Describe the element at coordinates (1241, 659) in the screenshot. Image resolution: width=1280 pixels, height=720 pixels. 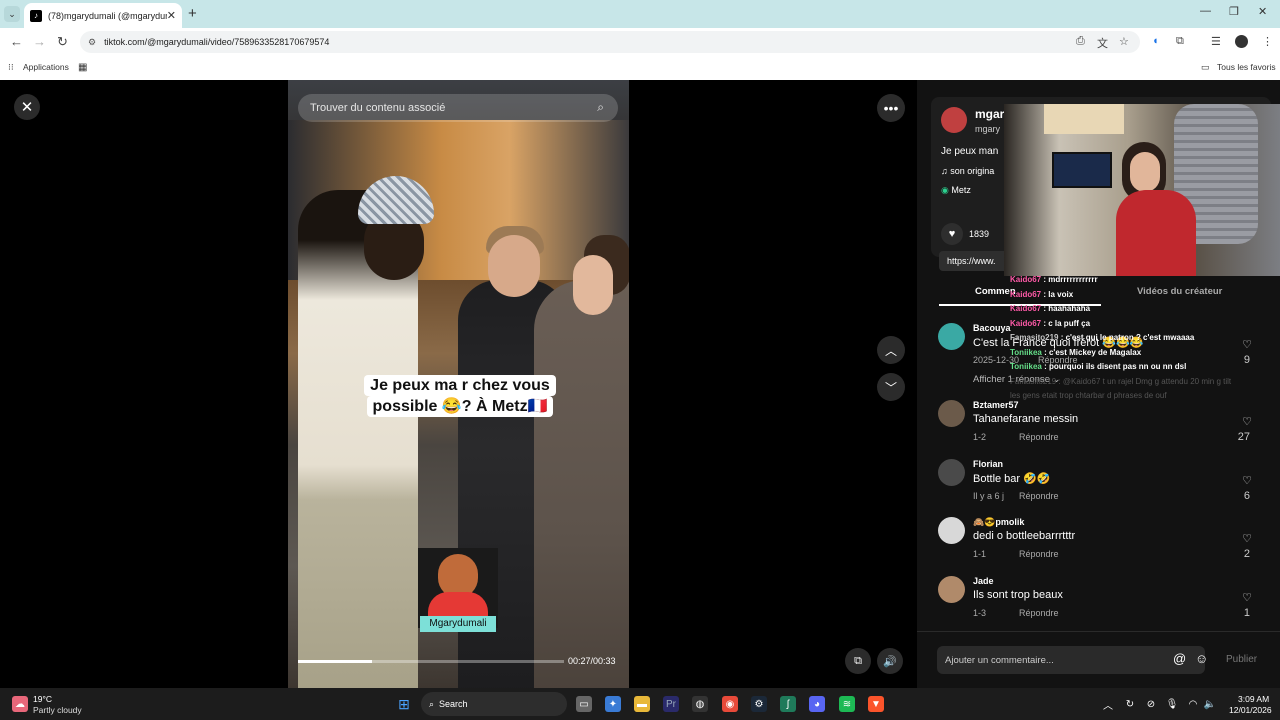
I see `publish-button: Publier` at that location.